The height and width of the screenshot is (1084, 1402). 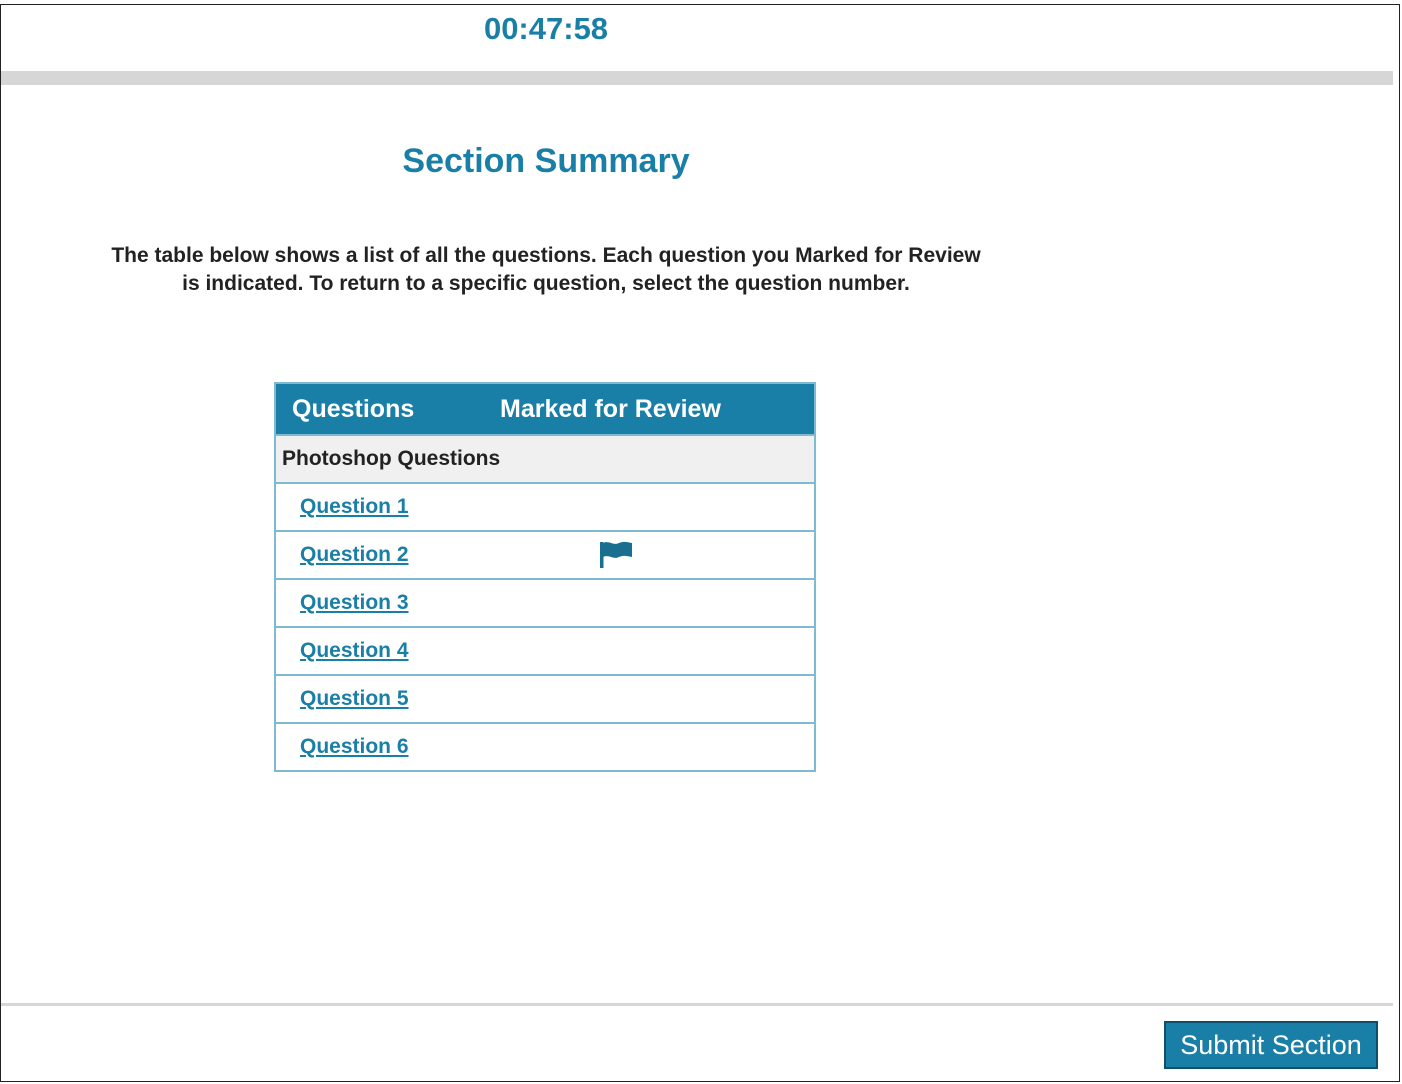 What do you see at coordinates (616, 555) in the screenshot?
I see `flag-icon` at bounding box center [616, 555].